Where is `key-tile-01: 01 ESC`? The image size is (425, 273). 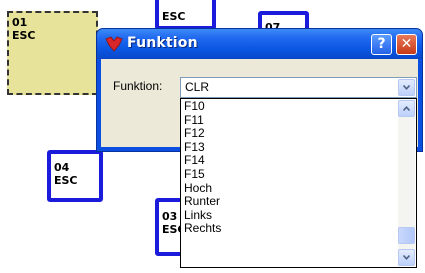
key-tile-01: 01 ESC is located at coordinates (52, 53).